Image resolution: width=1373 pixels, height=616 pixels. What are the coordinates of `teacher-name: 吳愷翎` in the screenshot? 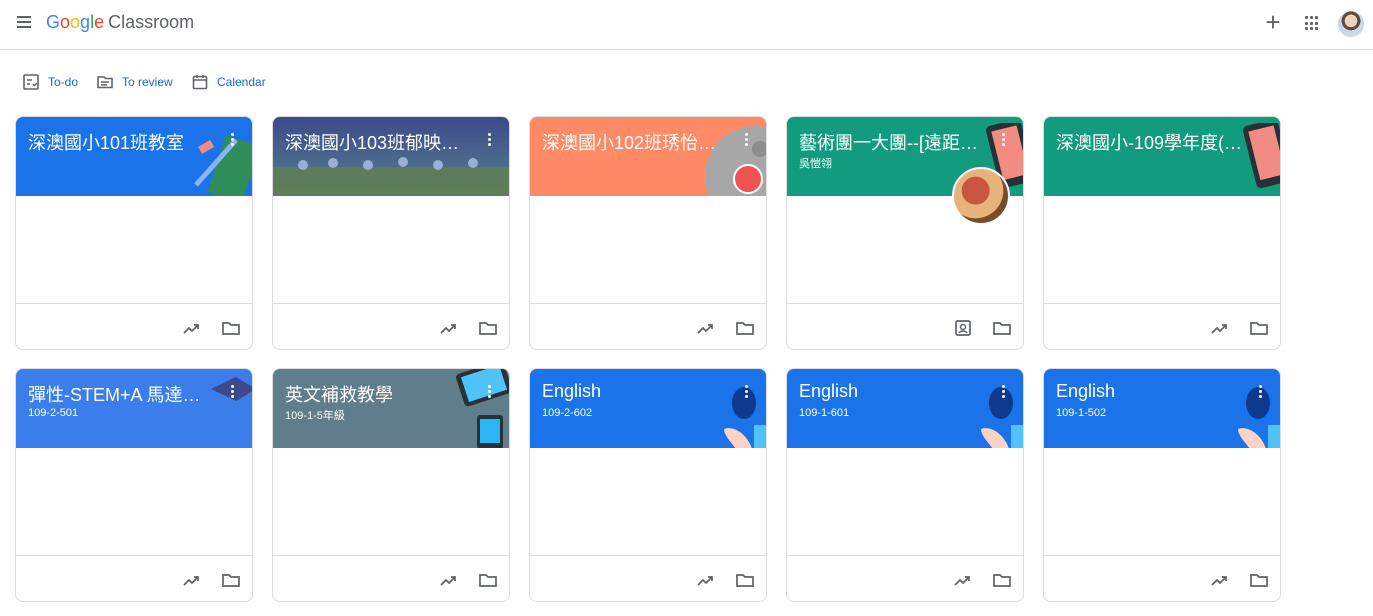 It's located at (815, 163).